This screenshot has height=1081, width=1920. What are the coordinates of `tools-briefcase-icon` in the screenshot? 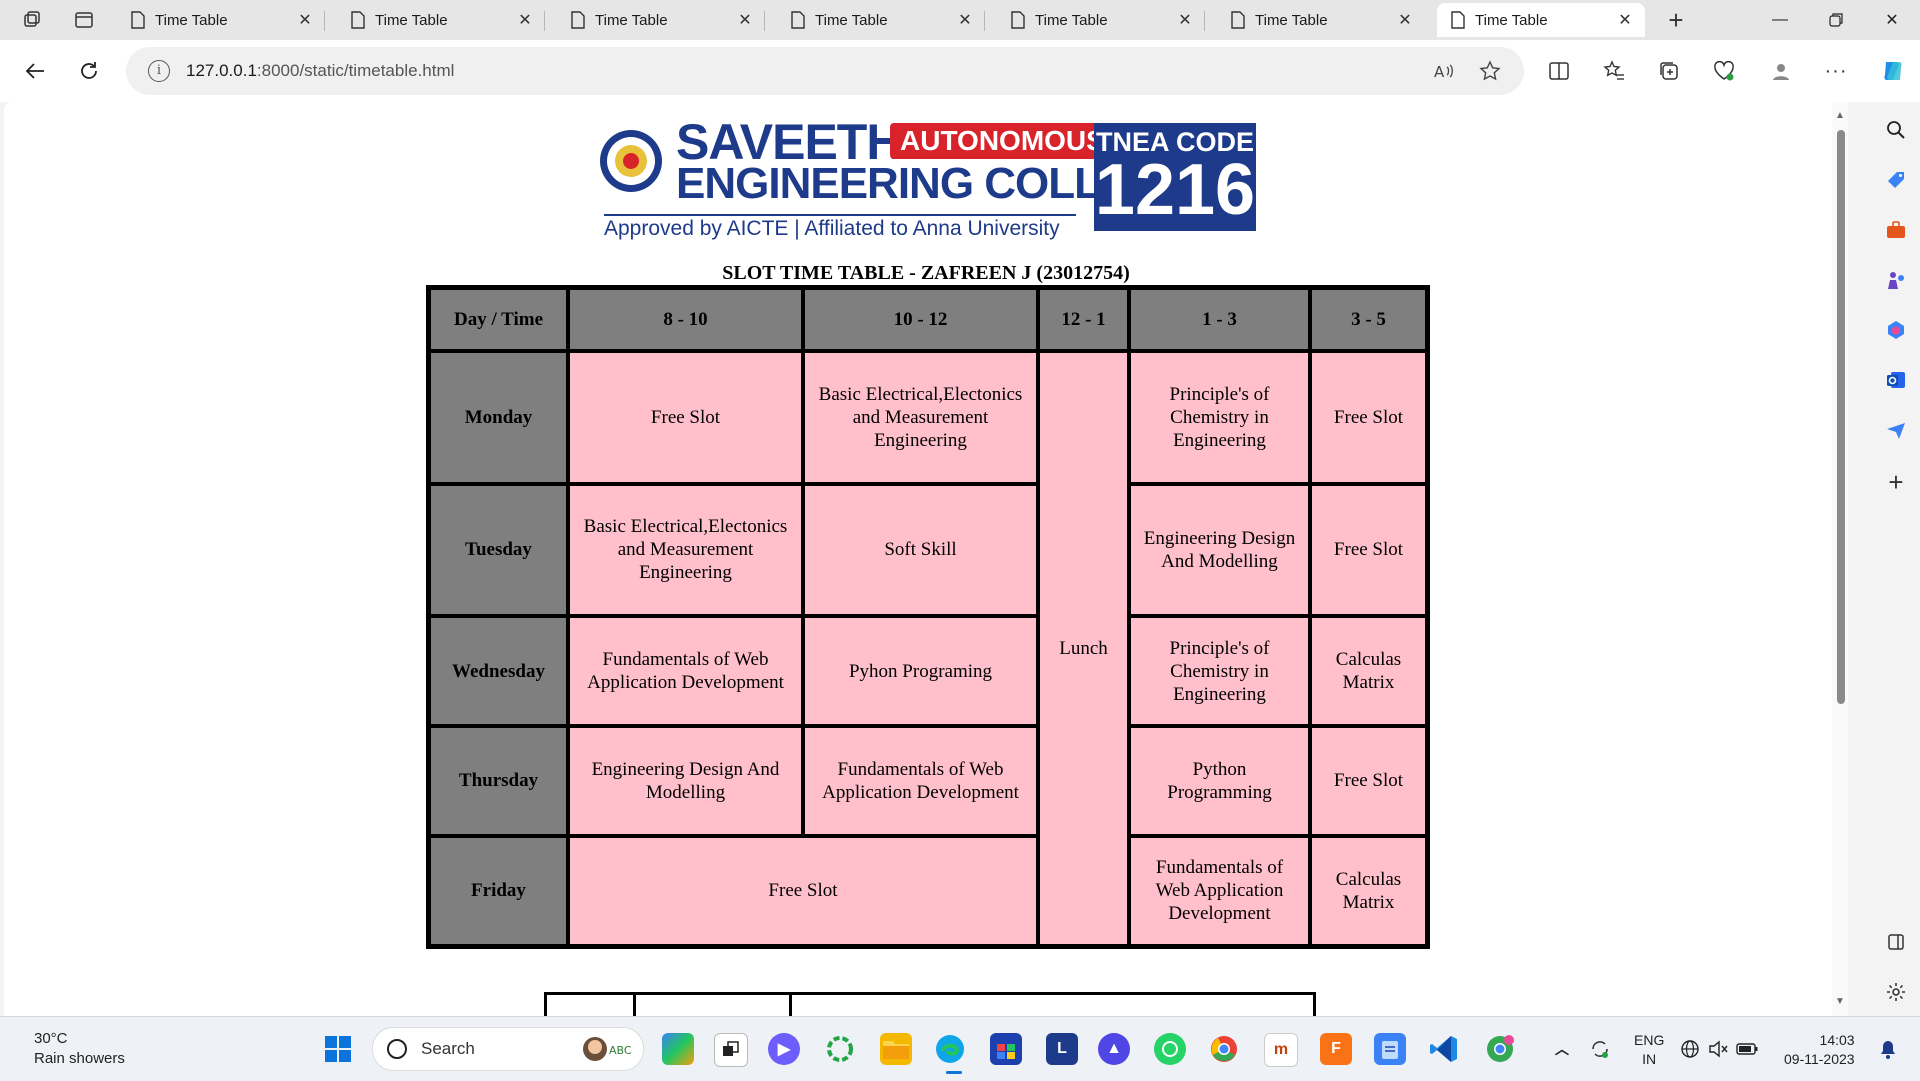 It's located at (1896, 230).